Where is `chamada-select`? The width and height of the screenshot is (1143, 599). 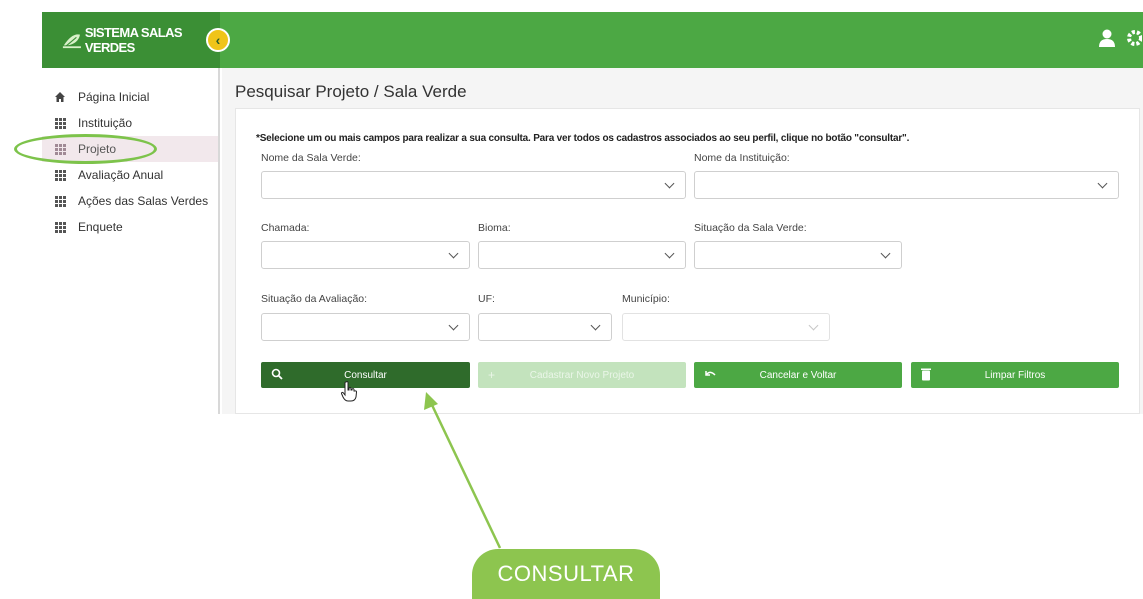 chamada-select is located at coordinates (365, 255).